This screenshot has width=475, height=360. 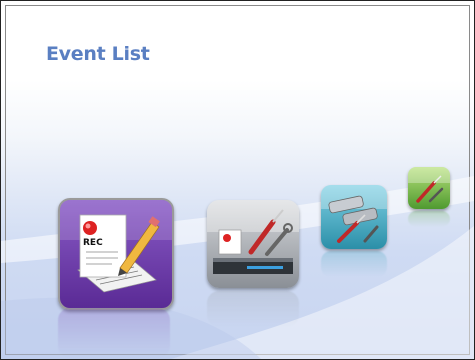 What do you see at coordinates (429, 185) in the screenshot?
I see `system-tools-icon` at bounding box center [429, 185].